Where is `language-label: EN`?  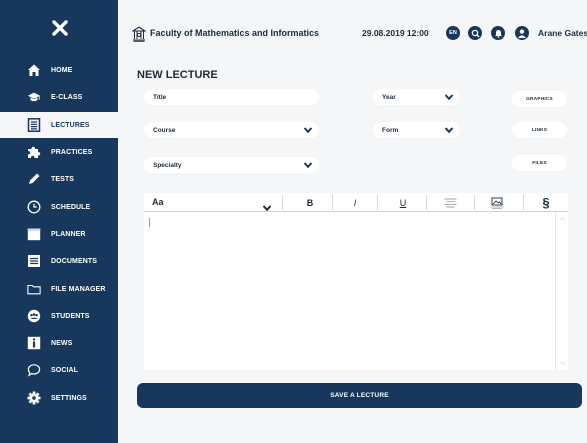
language-label: EN is located at coordinates (453, 33).